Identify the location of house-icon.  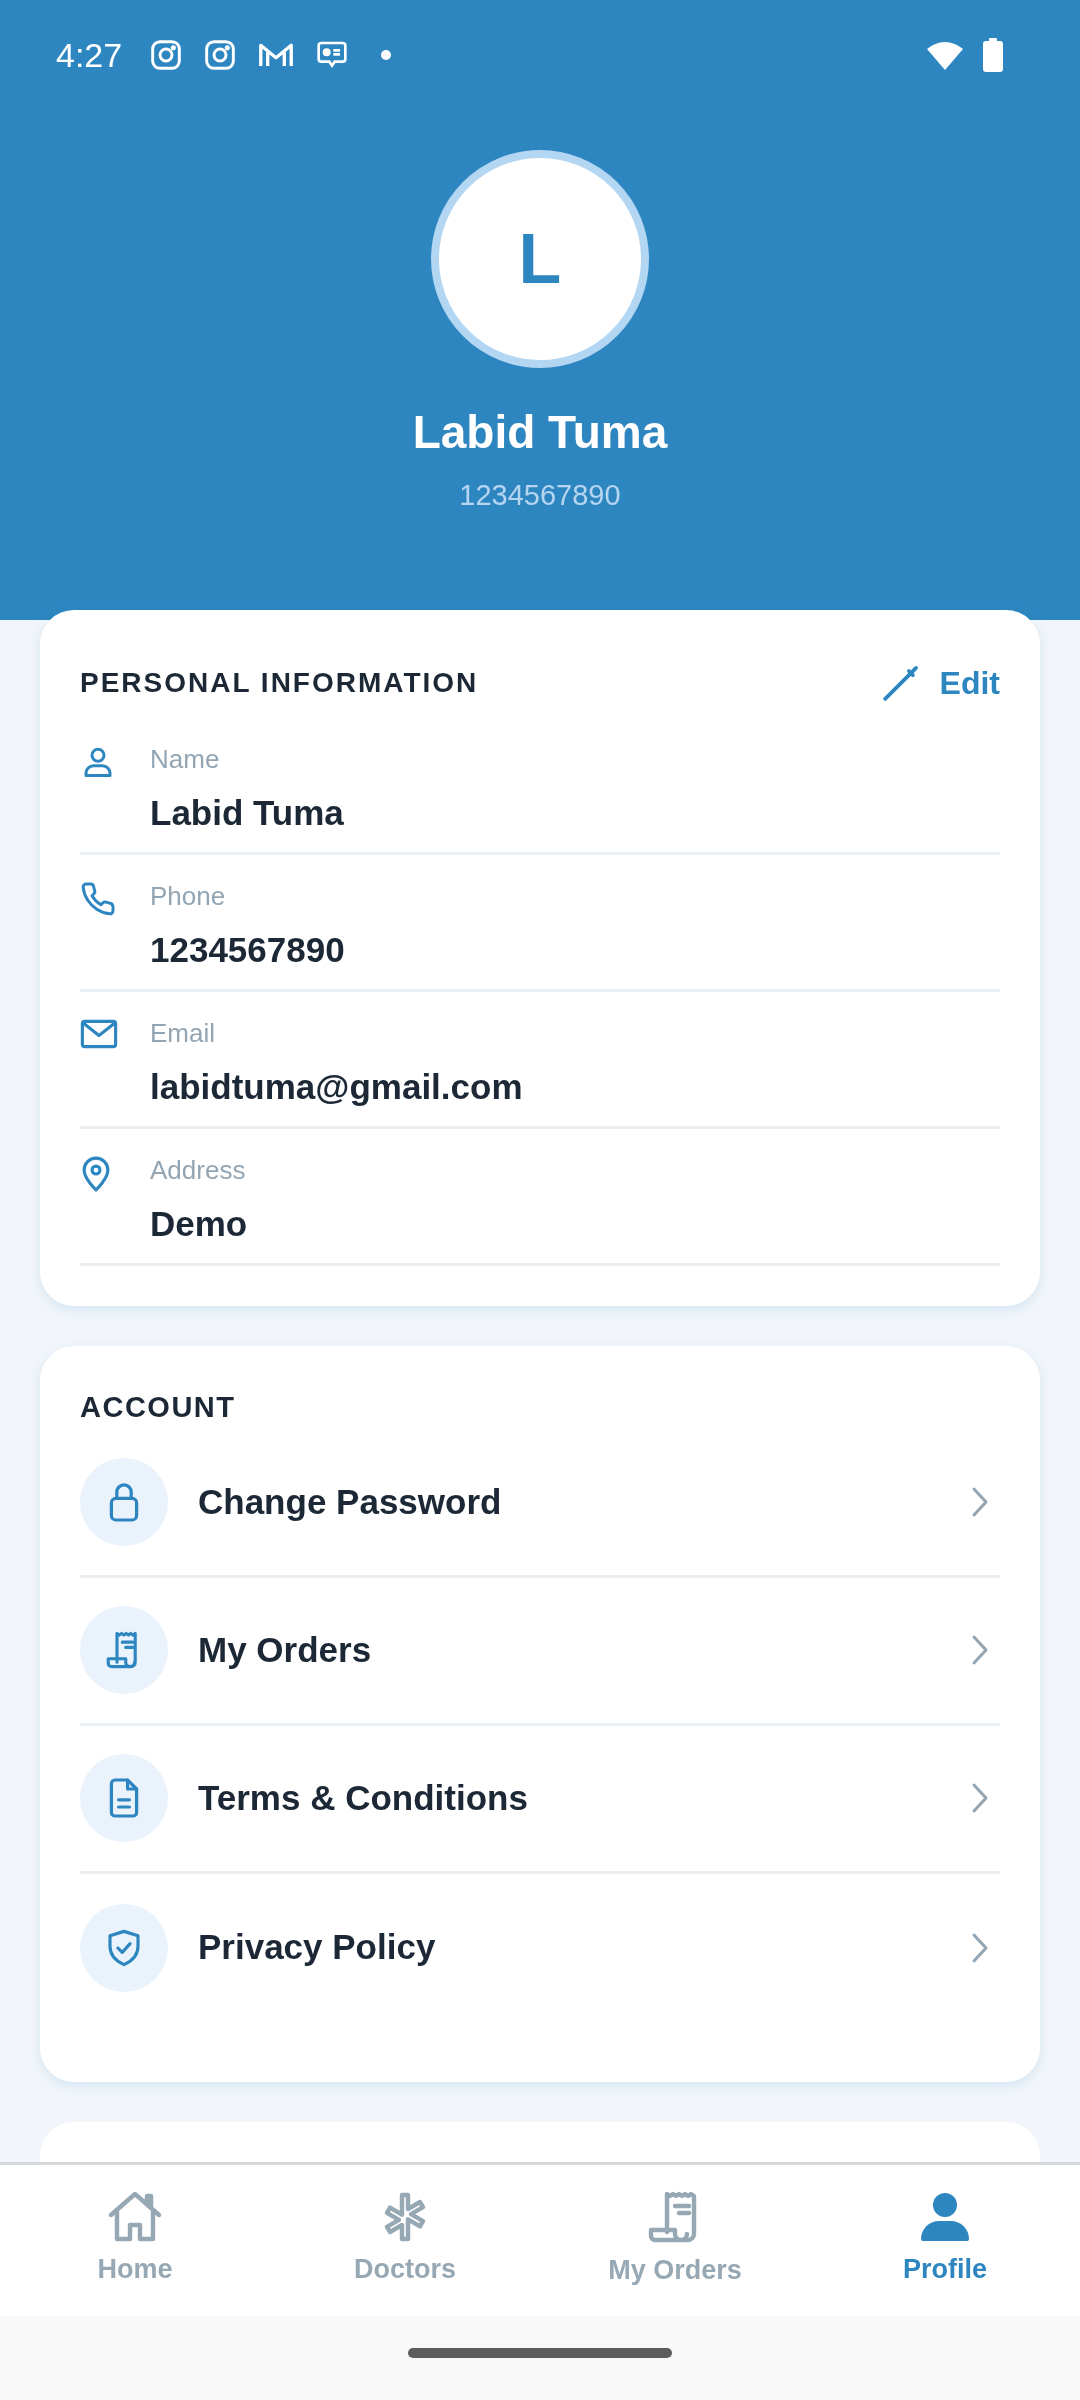
(135, 2216).